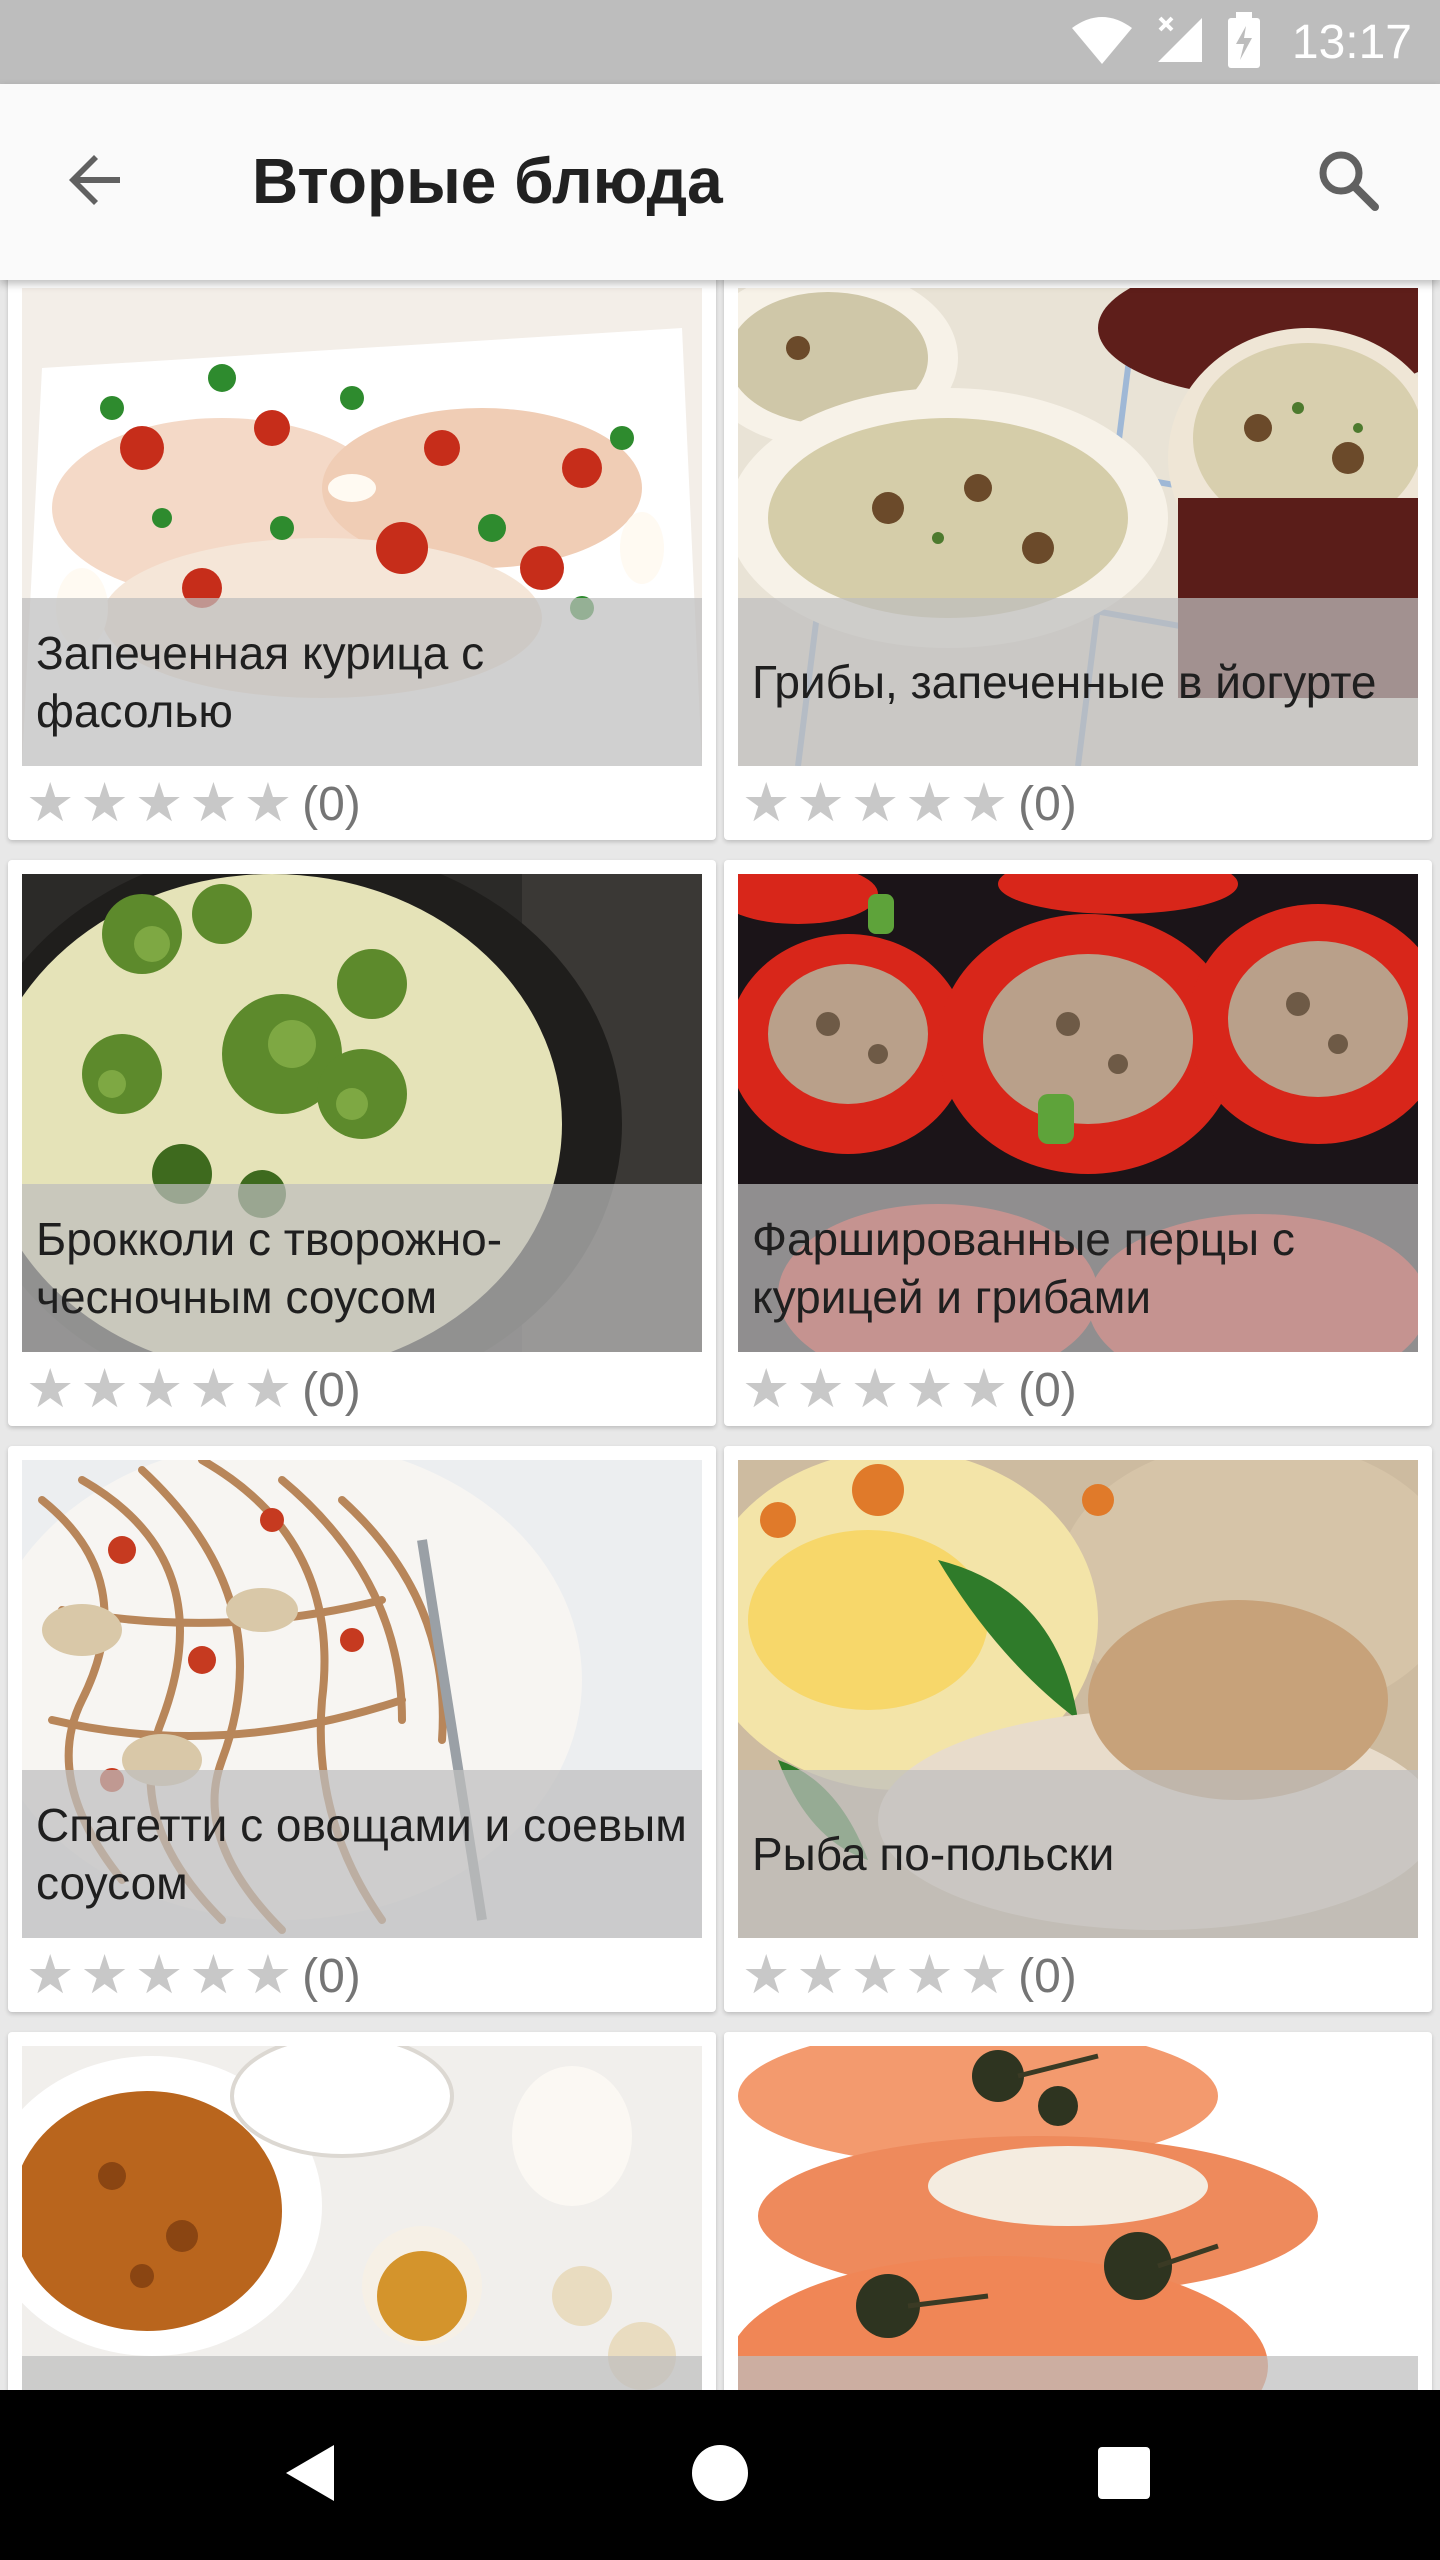  I want to click on recipe-title: Фаршированные перцы с курицей и грибами, so click(1023, 1268).